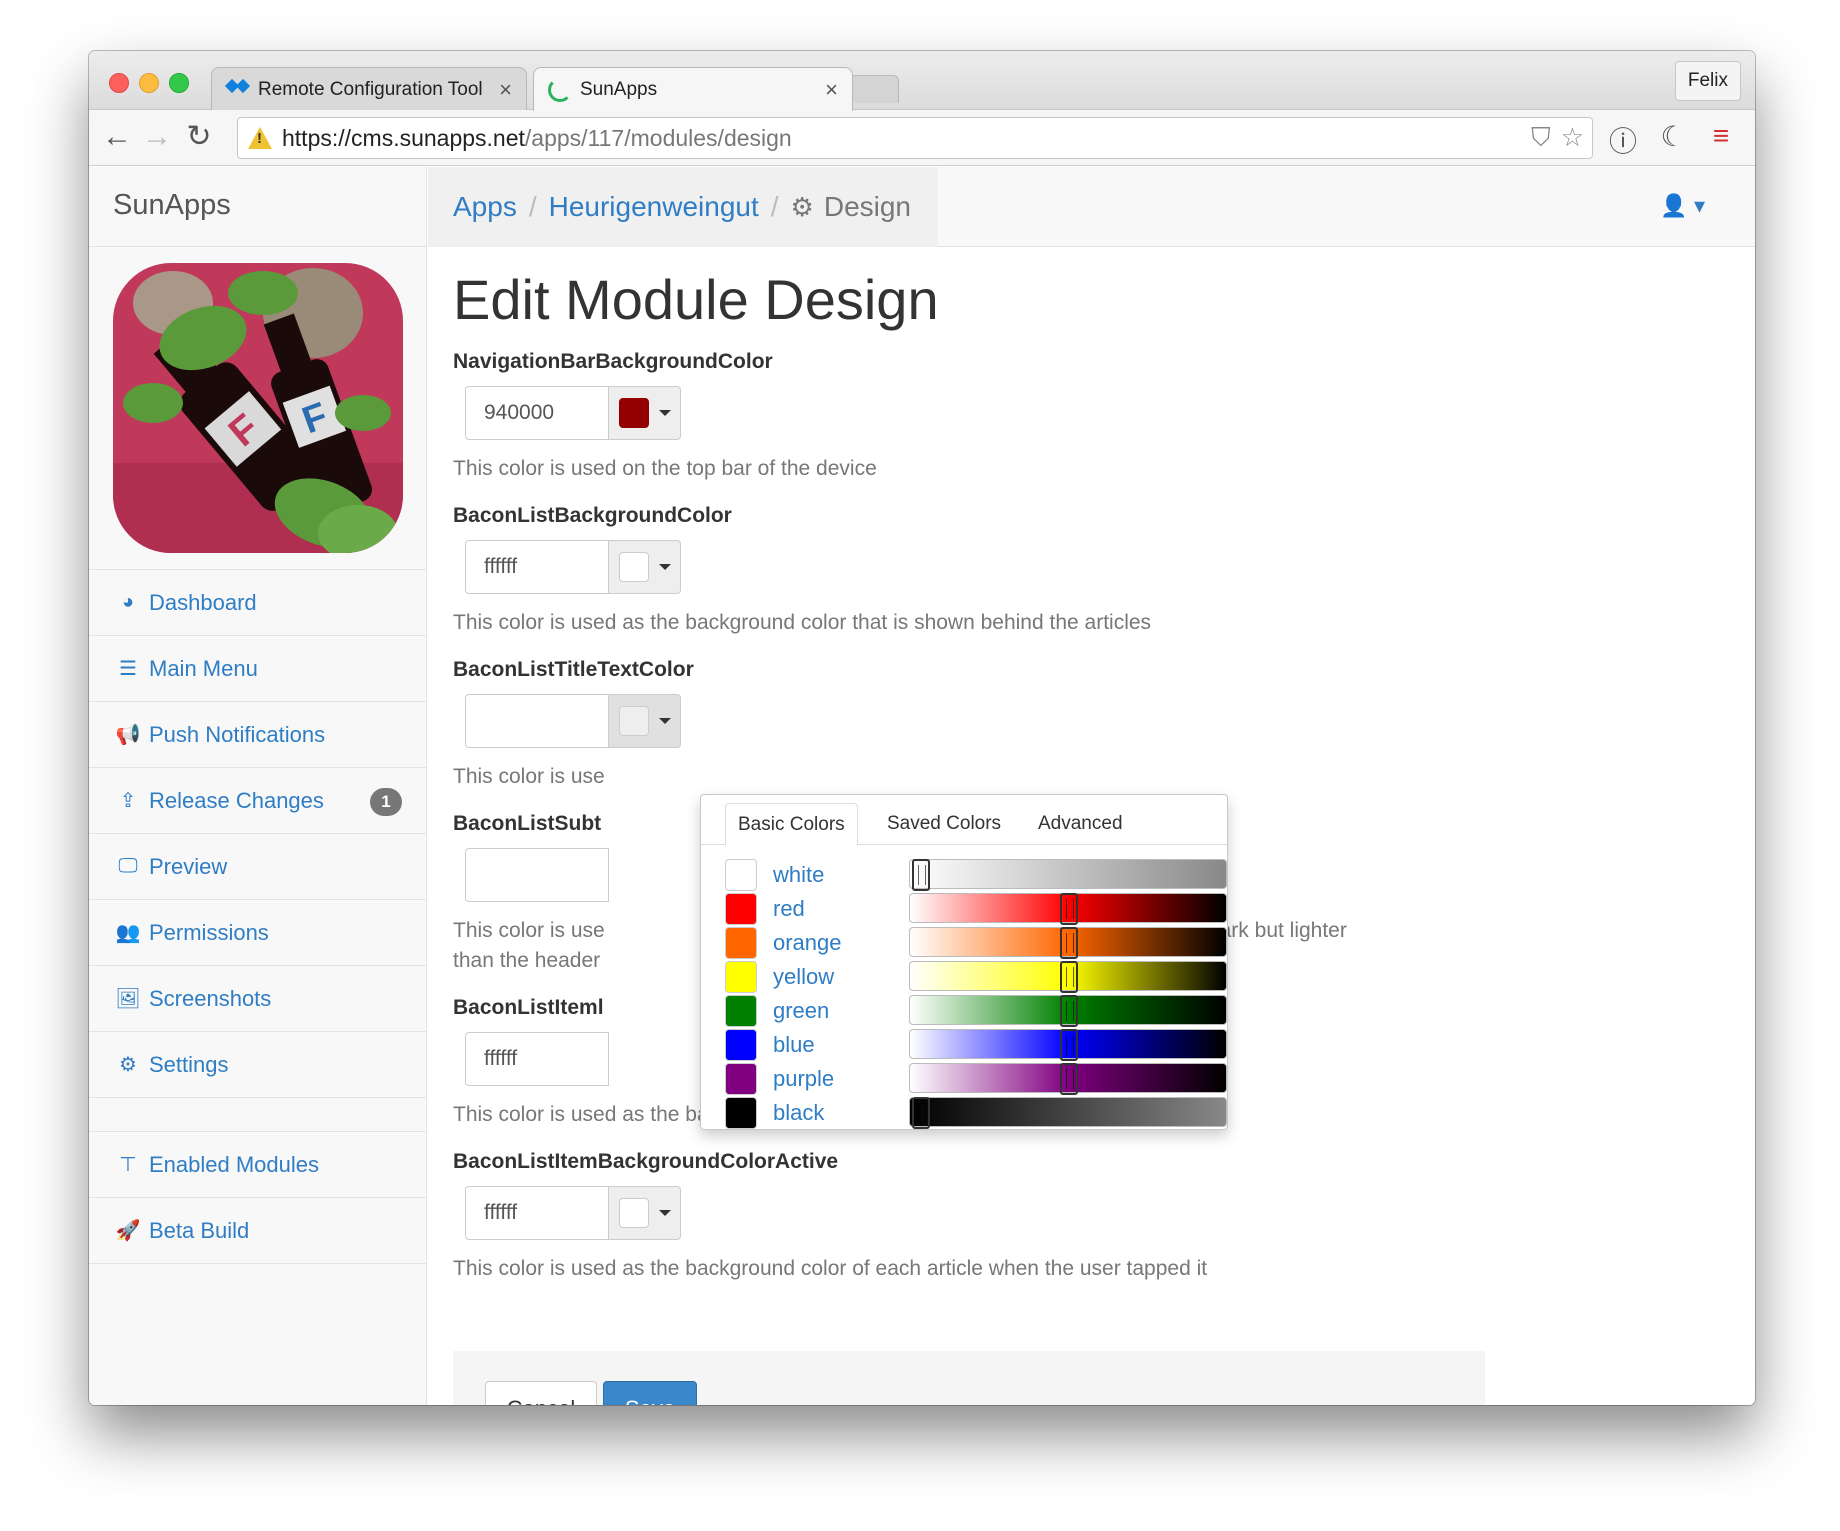  Describe the element at coordinates (696, 299) in the screenshot. I see `page-title: Edit Module Design` at that location.